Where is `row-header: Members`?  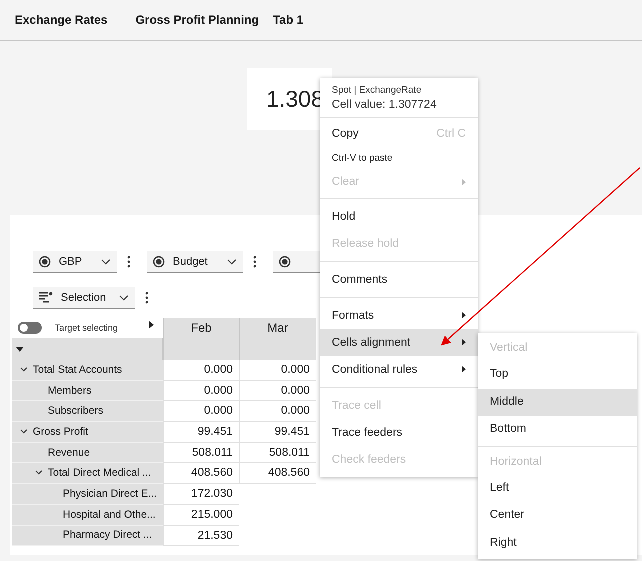 row-header: Members is located at coordinates (87, 391).